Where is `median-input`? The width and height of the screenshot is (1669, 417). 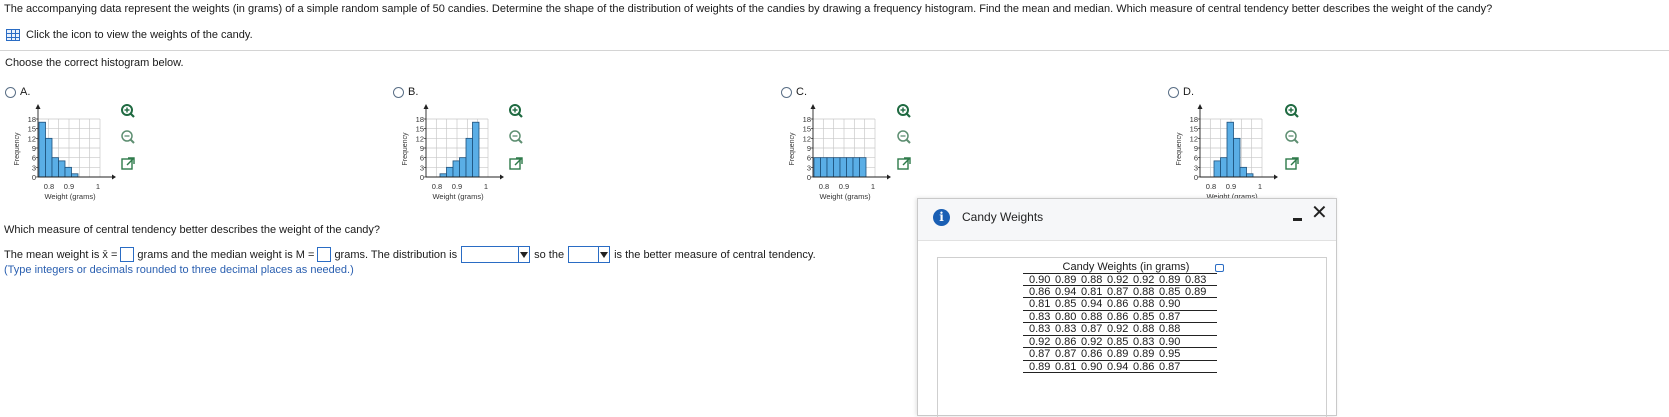 median-input is located at coordinates (324, 254).